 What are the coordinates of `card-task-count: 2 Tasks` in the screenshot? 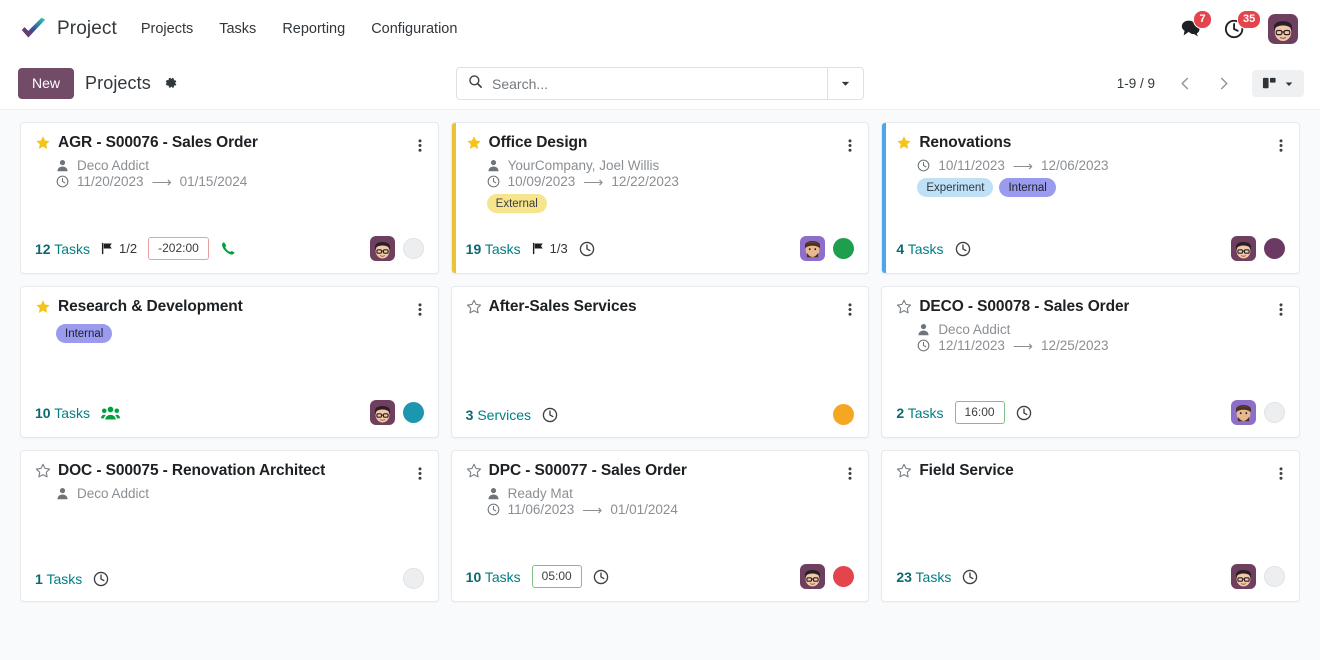 It's located at (919, 413).